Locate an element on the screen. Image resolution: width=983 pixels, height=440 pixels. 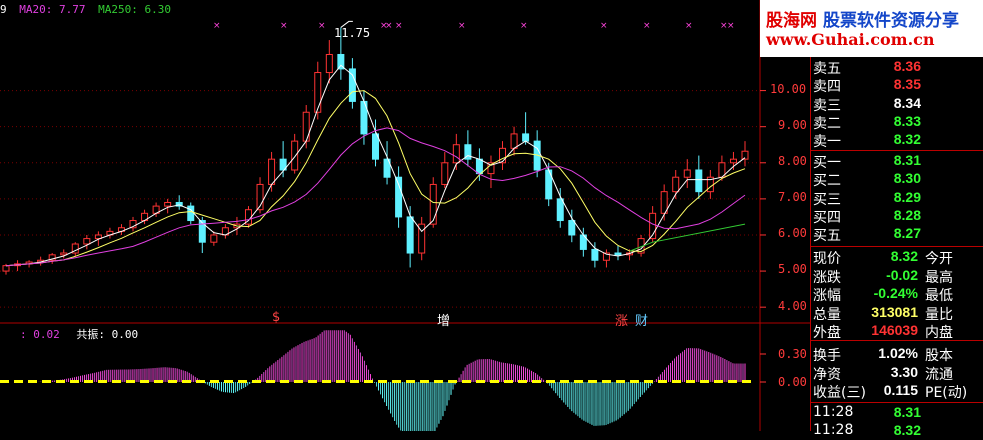
buy-level-1-label: 买一 is located at coordinates (827, 163).